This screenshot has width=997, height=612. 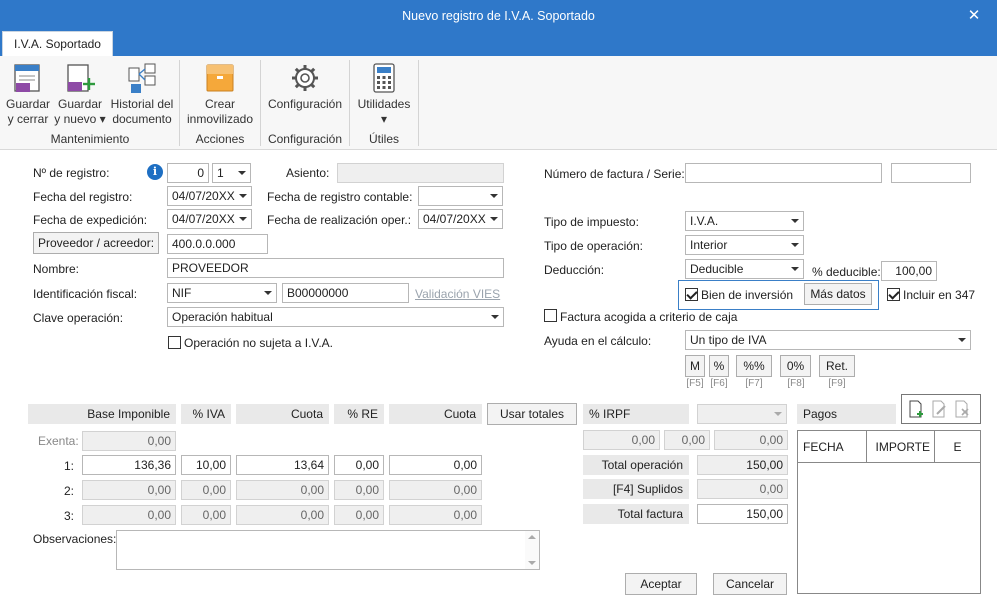 I want to click on tipo-impuesto-select: I.V.A., so click(x=744, y=221).